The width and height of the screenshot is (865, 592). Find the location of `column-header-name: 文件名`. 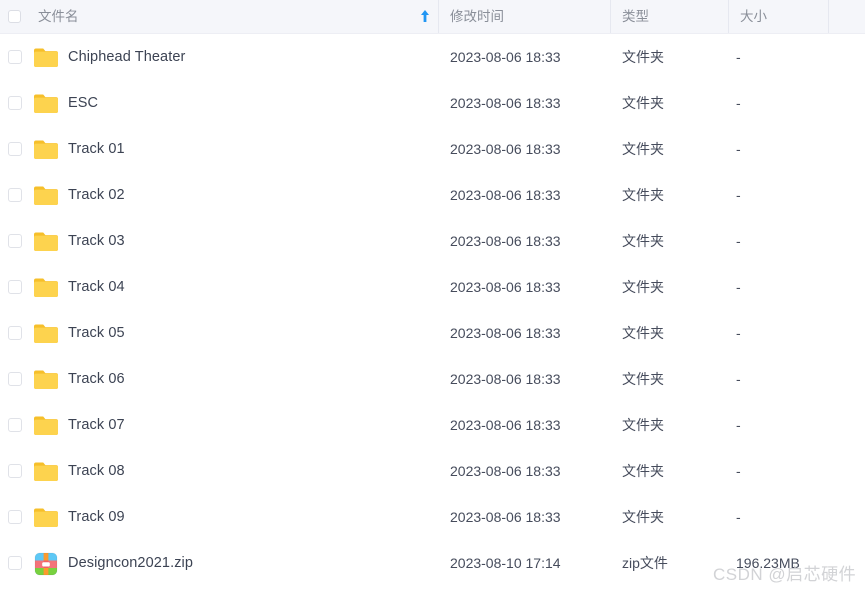

column-header-name: 文件名 is located at coordinates (58, 16).